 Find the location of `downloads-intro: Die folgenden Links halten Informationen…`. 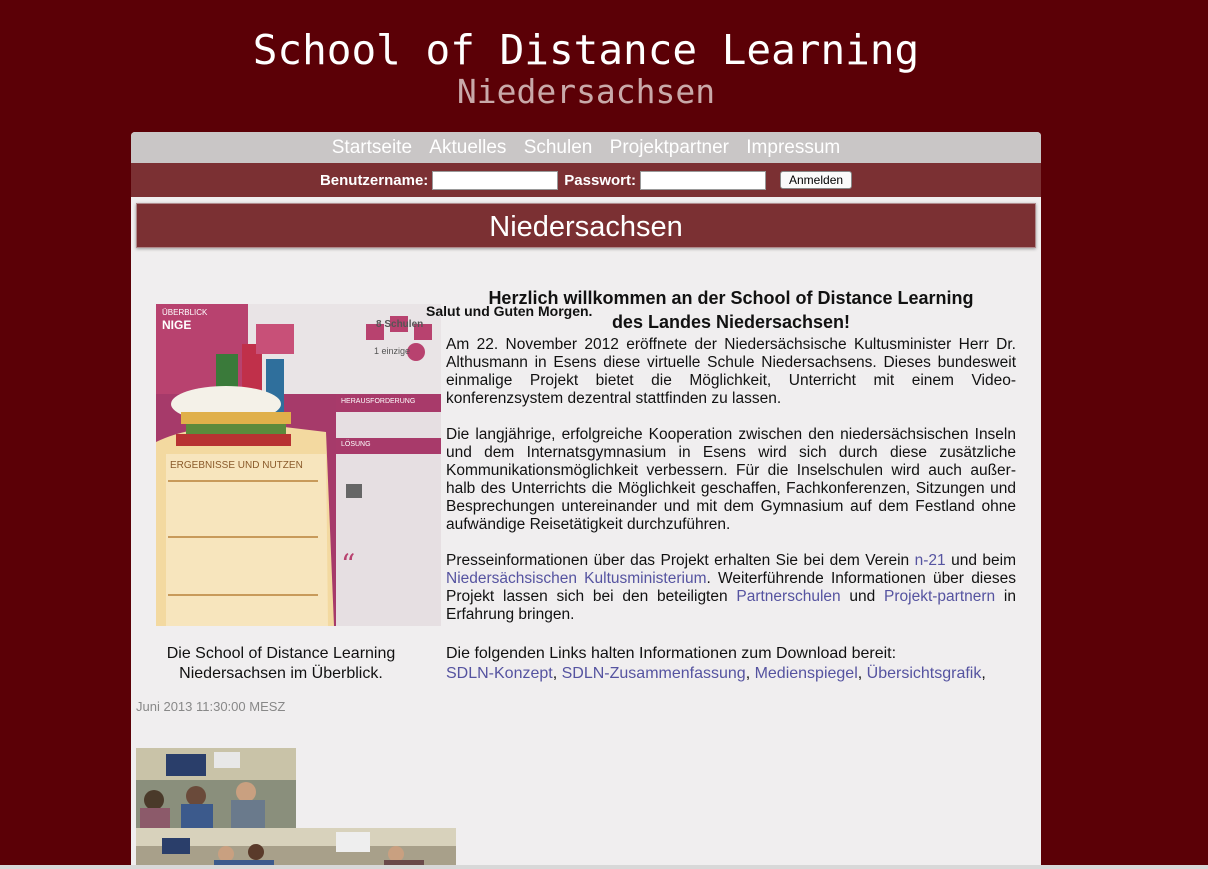

downloads-intro: Die folgenden Links halten Informationen… is located at coordinates (671, 653).